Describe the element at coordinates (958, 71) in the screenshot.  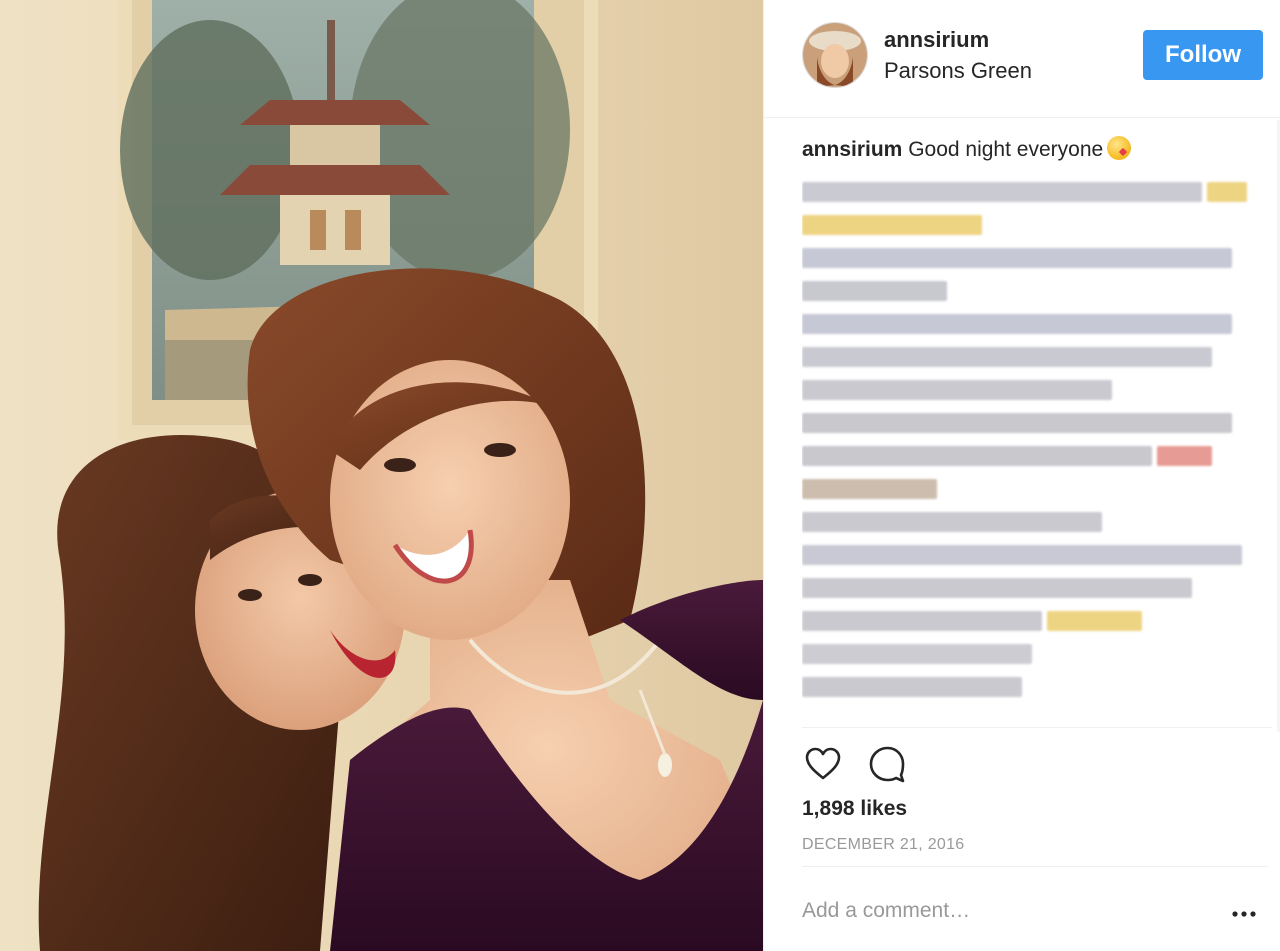
I see `header-location: Parsons Green` at that location.